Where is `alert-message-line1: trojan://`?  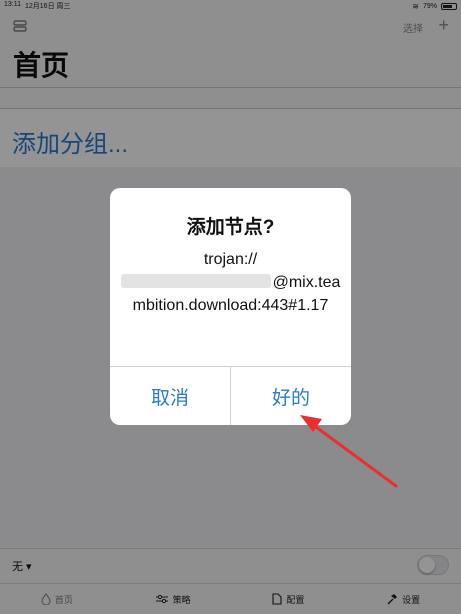
alert-message-line1: trojan:// is located at coordinates (230, 259).